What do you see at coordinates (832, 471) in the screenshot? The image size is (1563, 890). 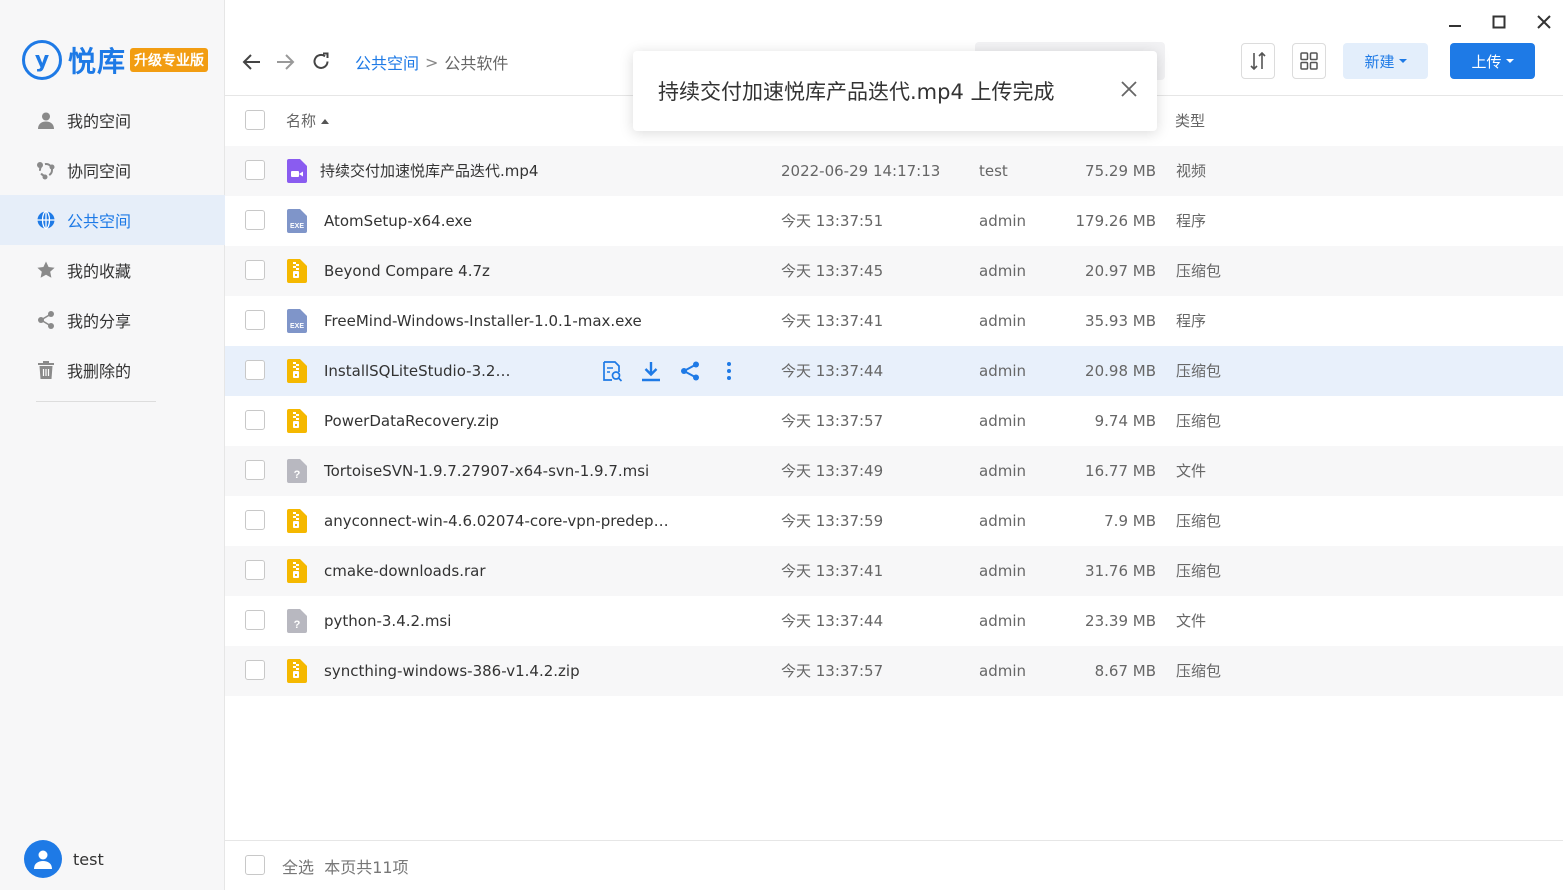 I see `file-date: 今天 13:37:49` at bounding box center [832, 471].